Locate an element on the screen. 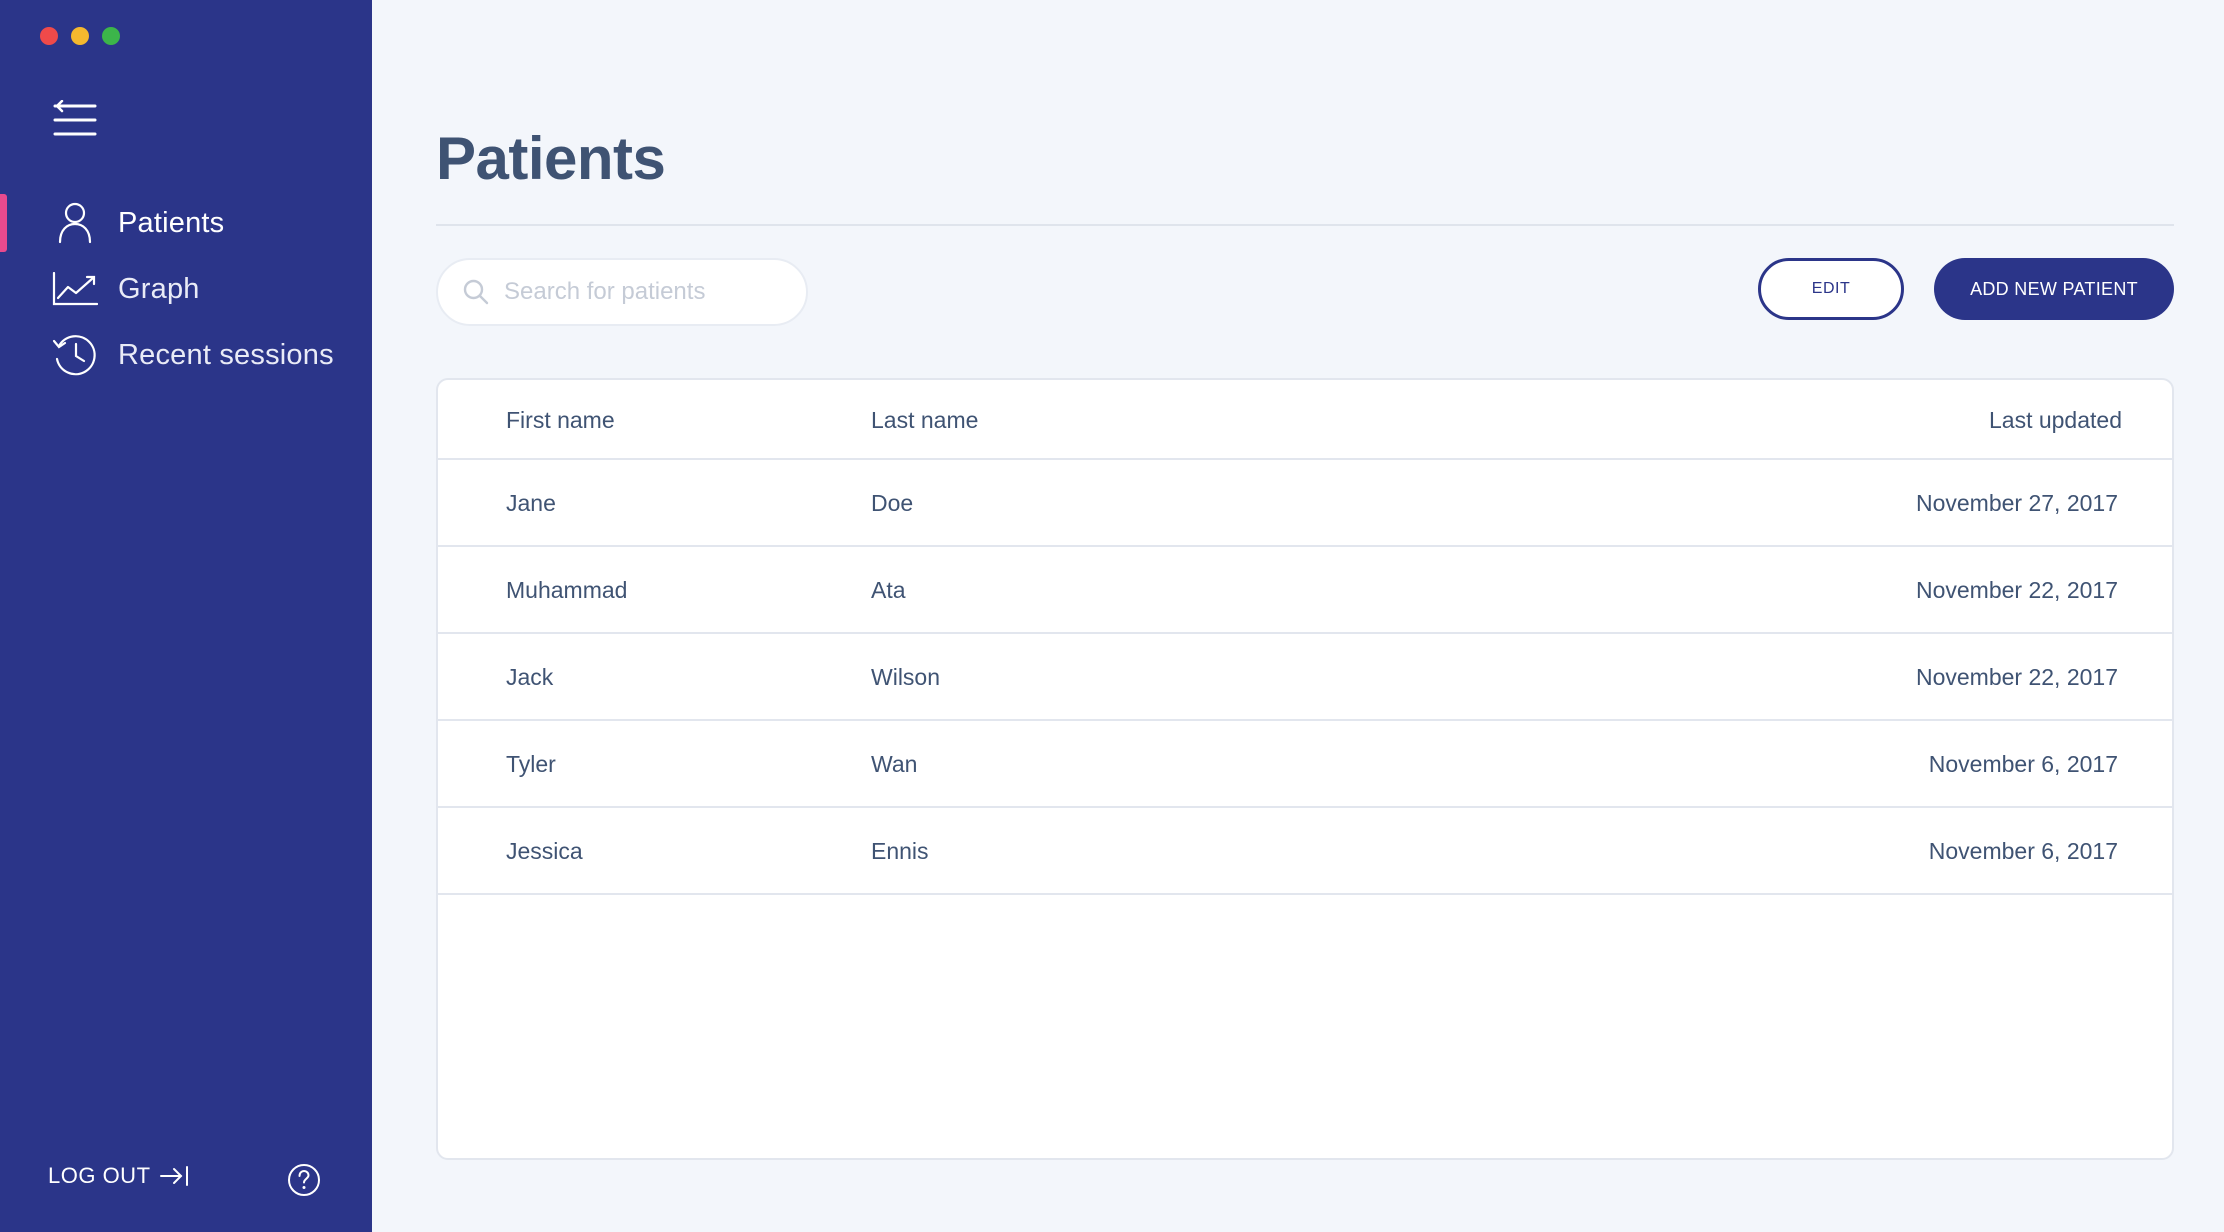  table-header: First name Last name Last updated is located at coordinates (1305, 420).